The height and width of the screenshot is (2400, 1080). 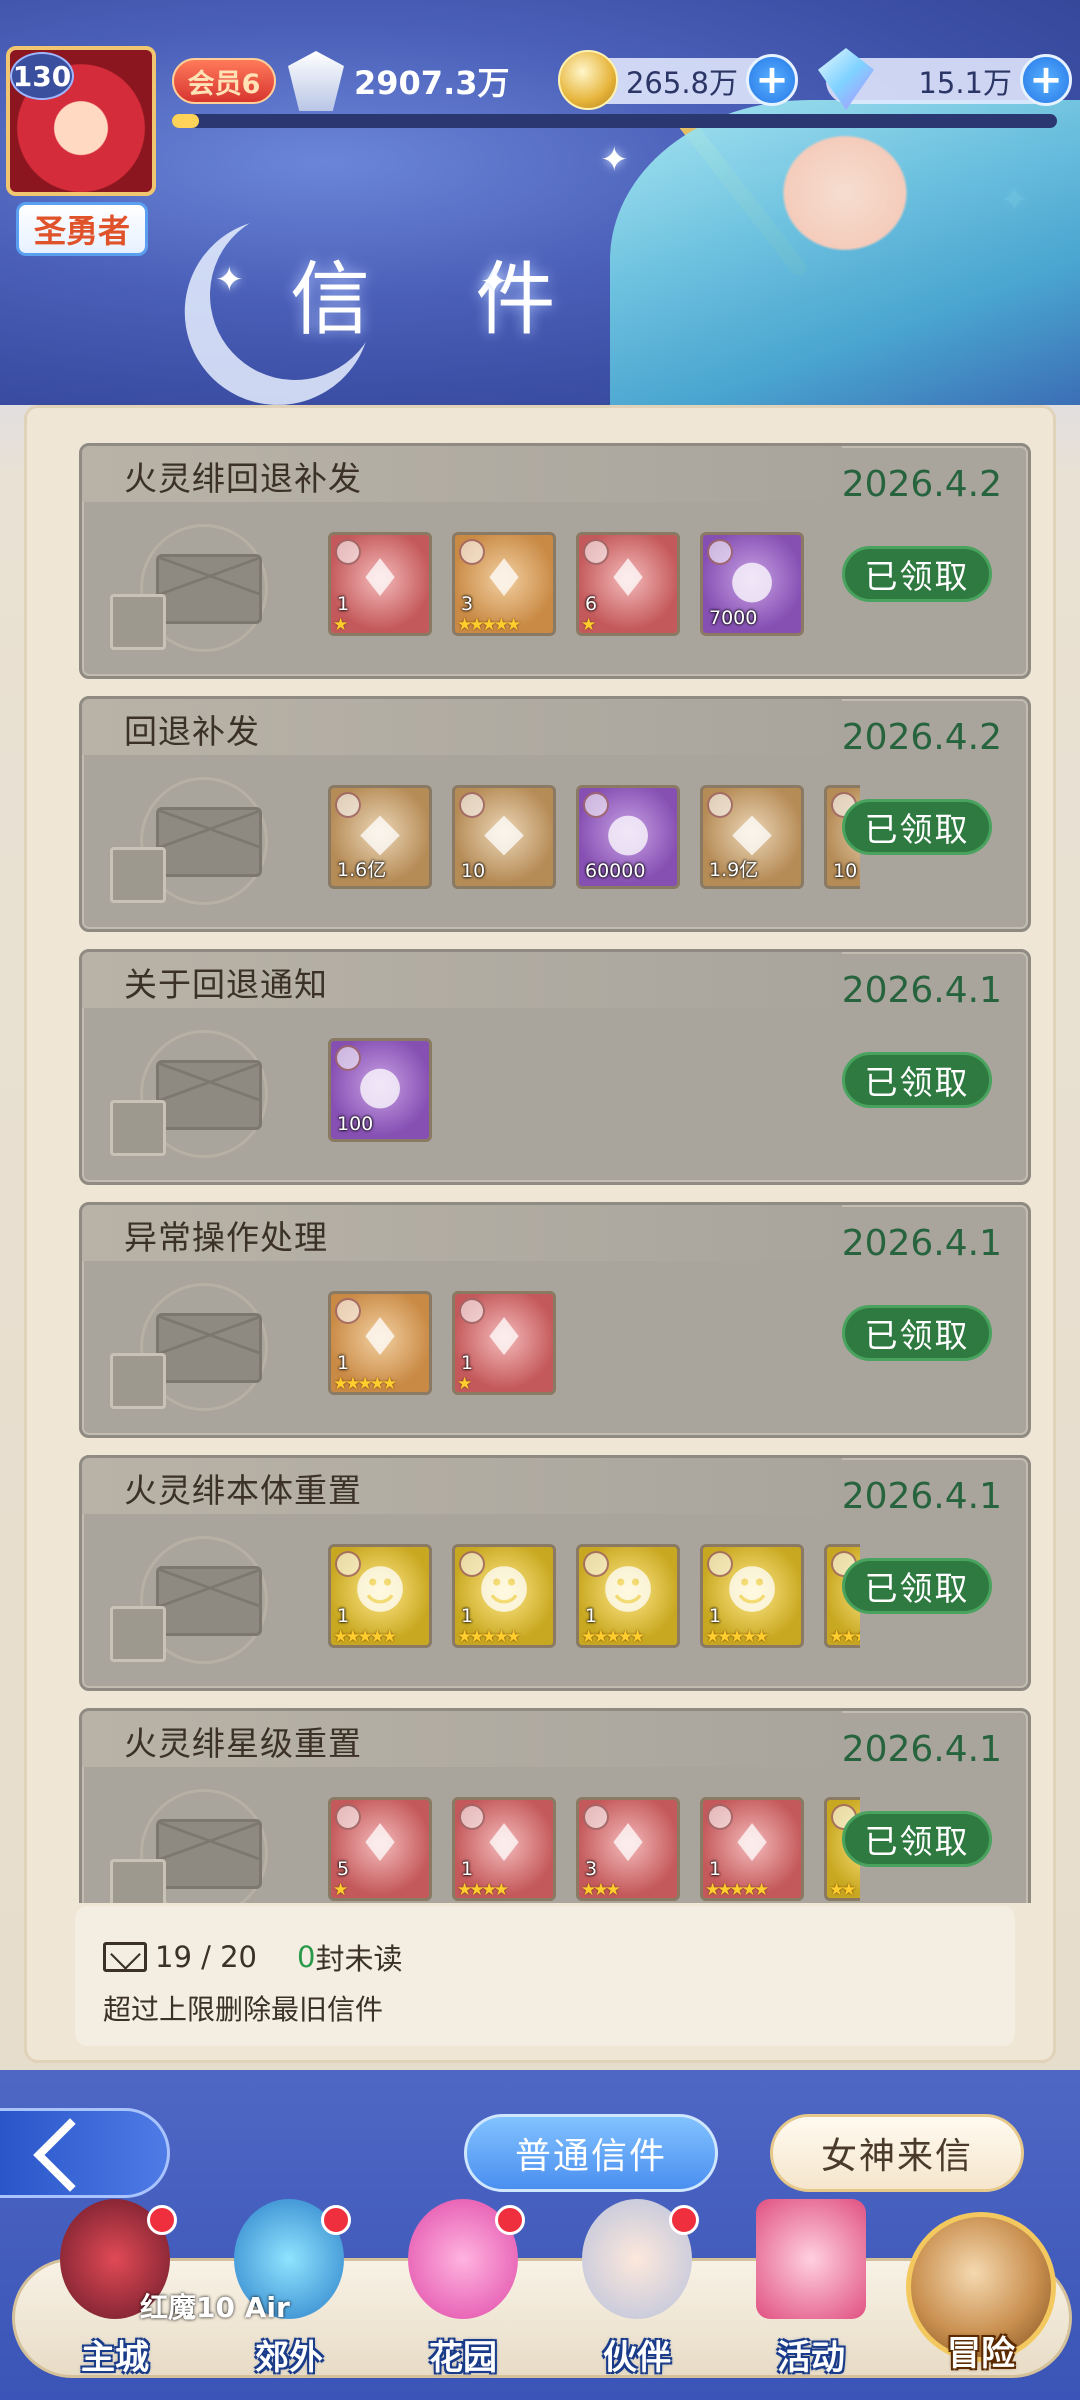 I want to click on mail-count-row: 19 / 20 0 封未读, so click(x=252, y=1957).